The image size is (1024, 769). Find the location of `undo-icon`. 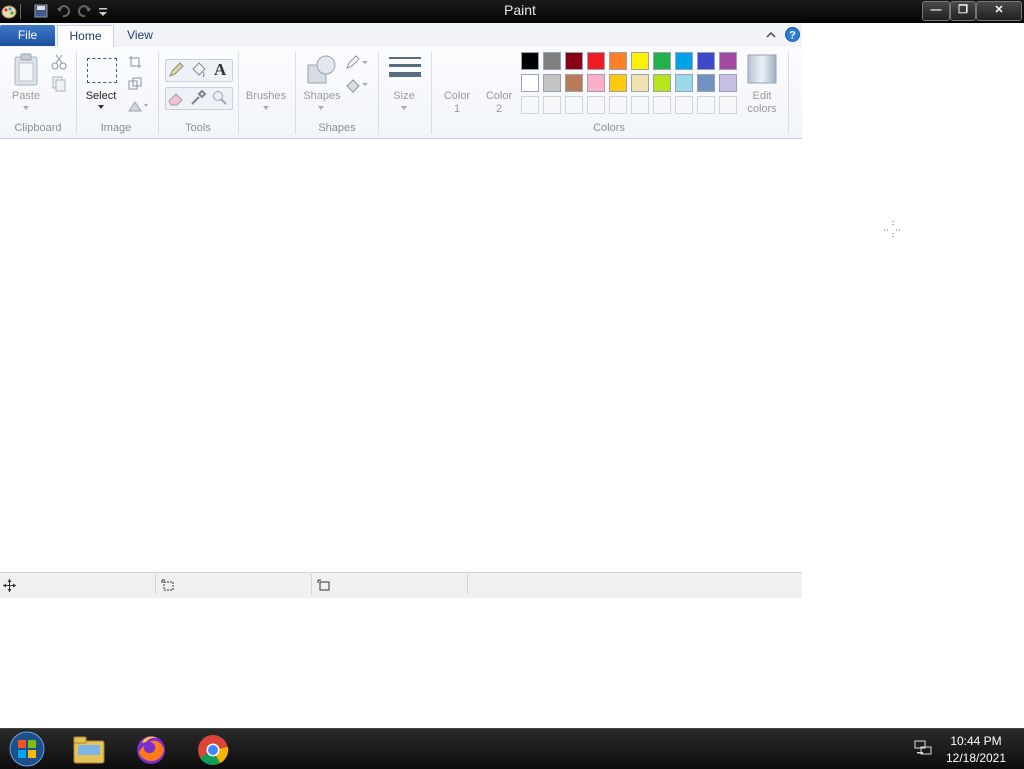

undo-icon is located at coordinates (63, 11).